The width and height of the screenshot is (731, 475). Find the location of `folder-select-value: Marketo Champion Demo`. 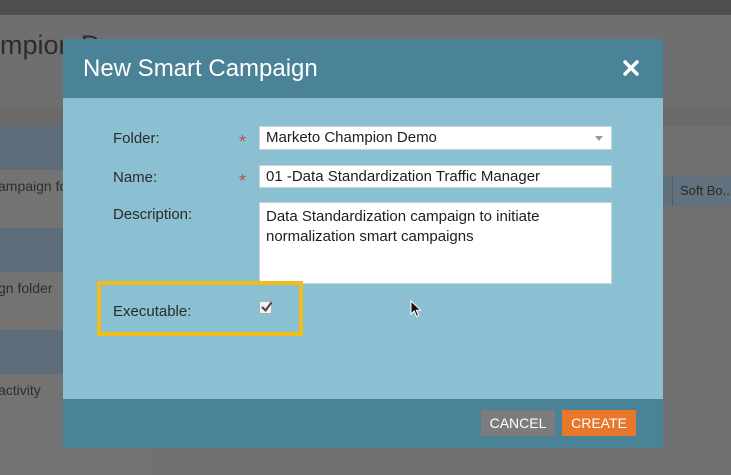

folder-select-value: Marketo Champion Demo is located at coordinates (351, 137).